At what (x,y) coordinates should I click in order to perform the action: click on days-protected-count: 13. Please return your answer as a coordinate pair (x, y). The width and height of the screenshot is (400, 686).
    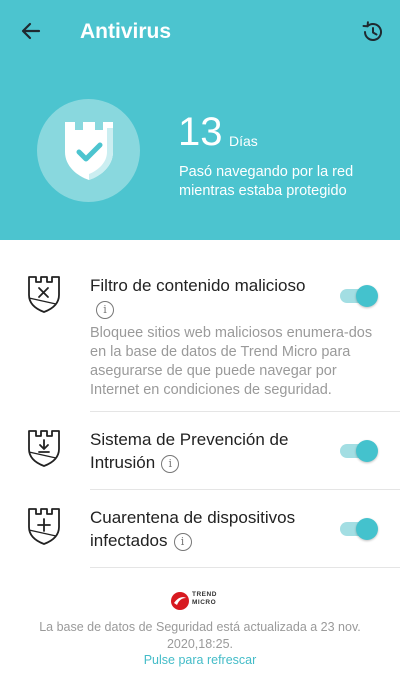
    Looking at the image, I should click on (200, 132).